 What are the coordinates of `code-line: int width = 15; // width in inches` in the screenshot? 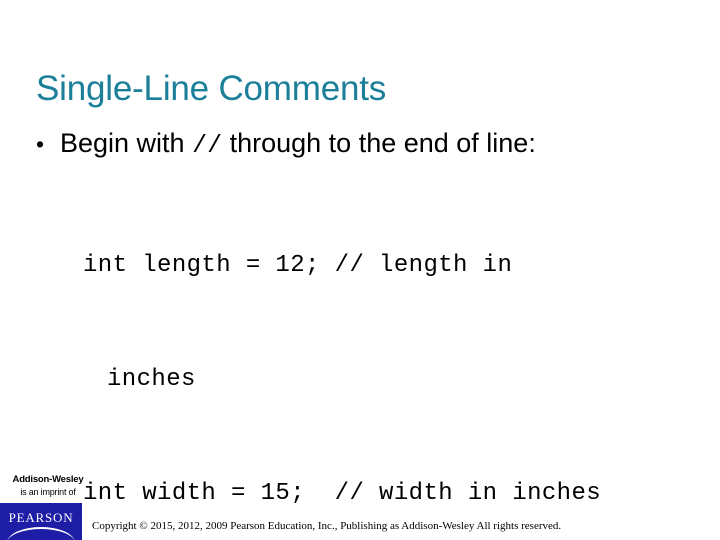 It's located at (342, 493).